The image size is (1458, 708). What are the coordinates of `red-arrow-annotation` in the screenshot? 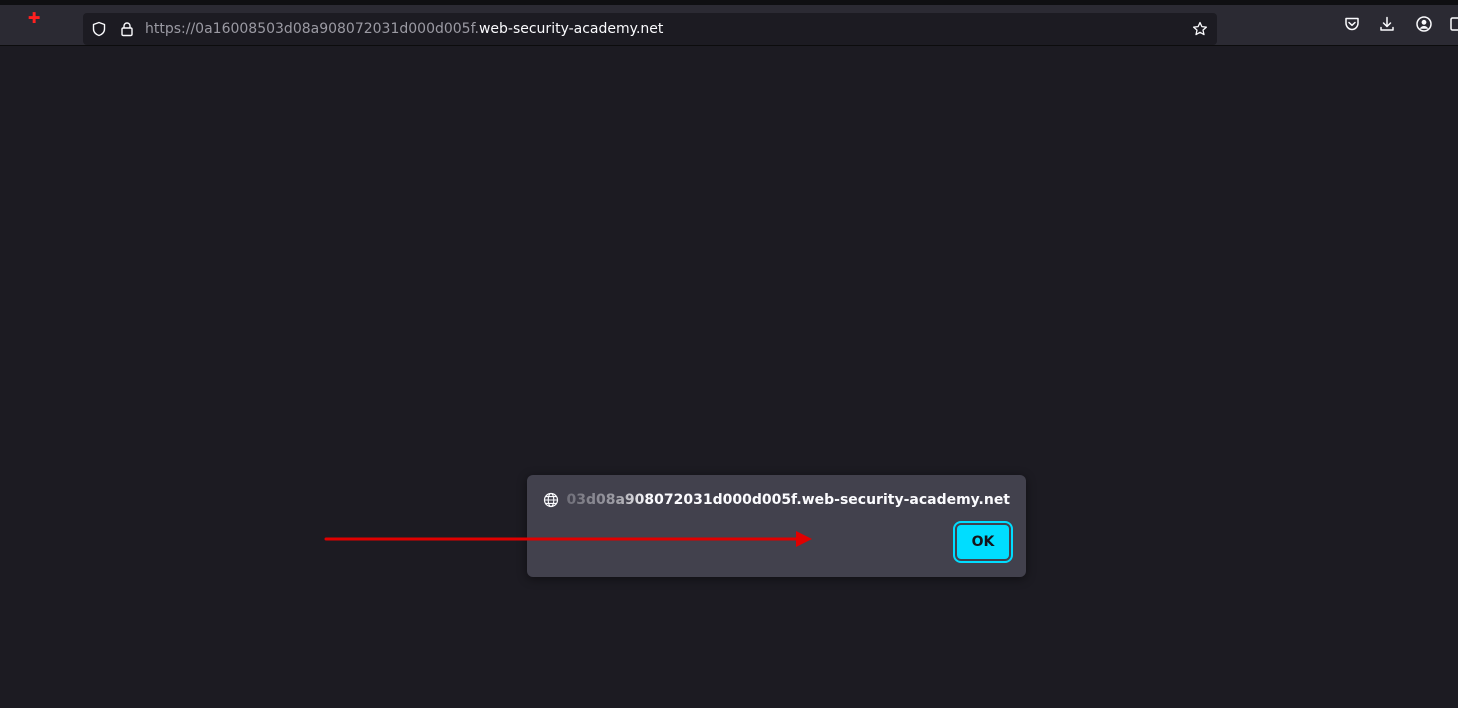 It's located at (568, 539).